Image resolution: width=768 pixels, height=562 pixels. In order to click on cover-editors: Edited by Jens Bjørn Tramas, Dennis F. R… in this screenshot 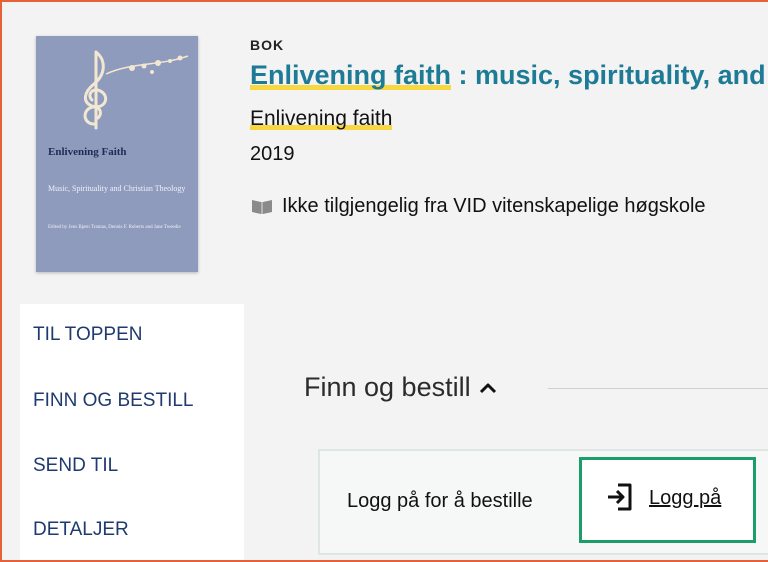, I will do `click(114, 227)`.